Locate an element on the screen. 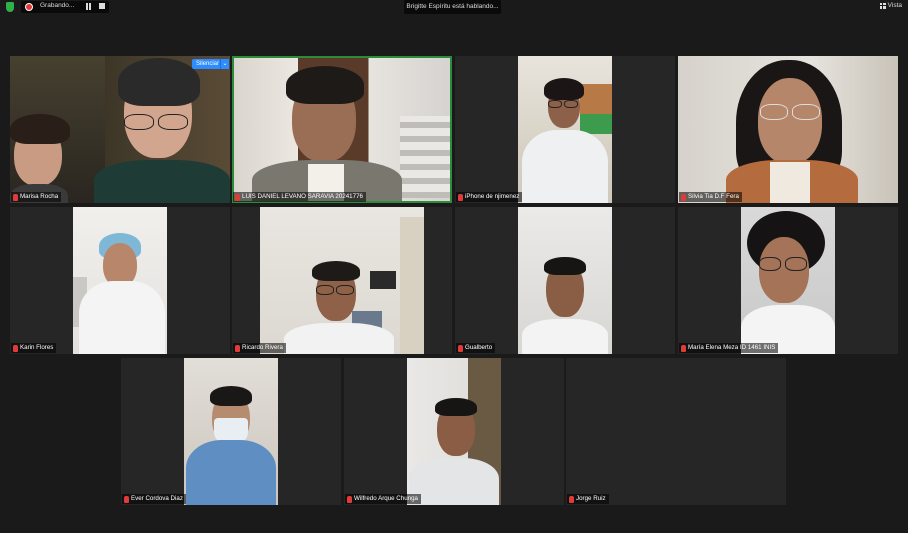  video-tile: Ever Cordova Diaz is located at coordinates (231, 431).